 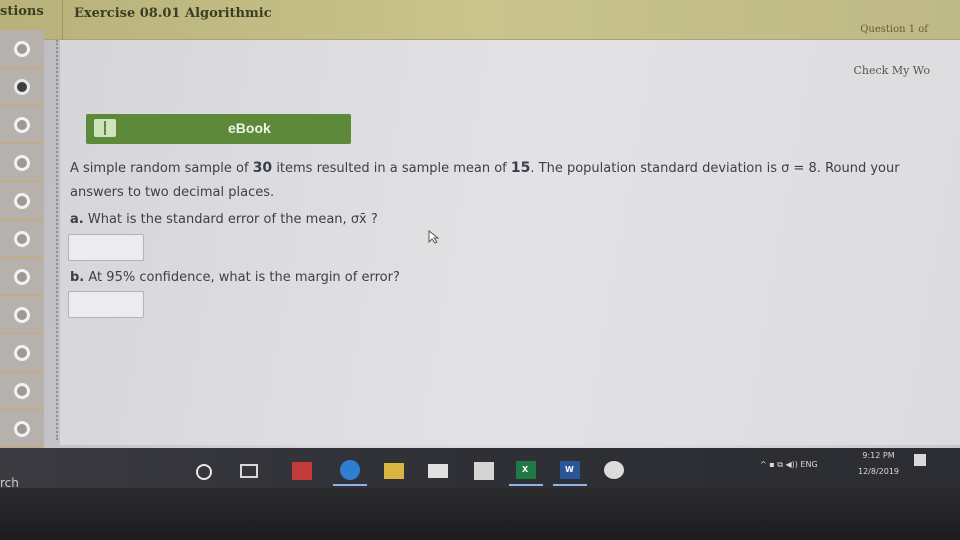 I want to click on excel-icon: X, so click(x=526, y=470).